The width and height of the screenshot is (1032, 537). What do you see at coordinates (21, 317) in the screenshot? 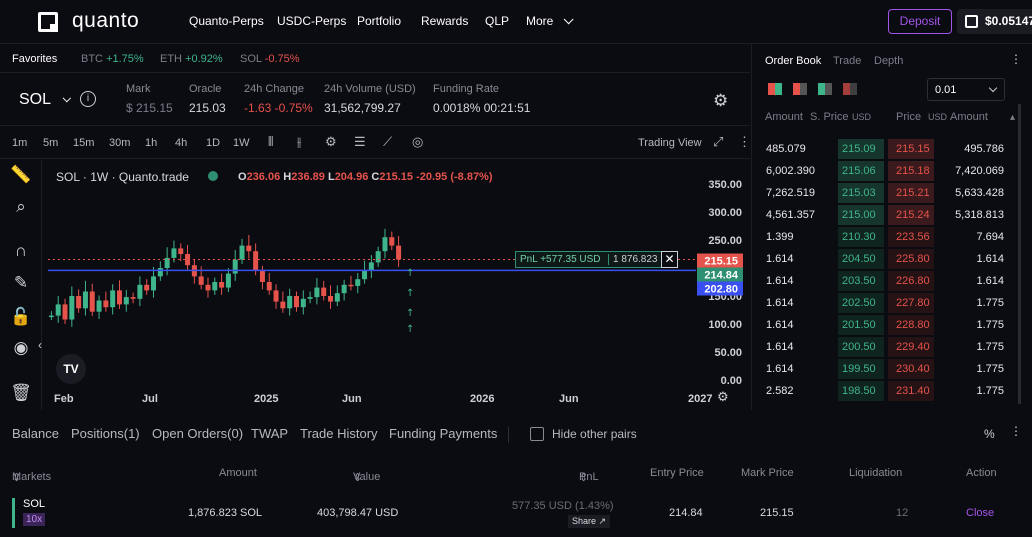
I see `lock-icon: 🔓` at bounding box center [21, 317].